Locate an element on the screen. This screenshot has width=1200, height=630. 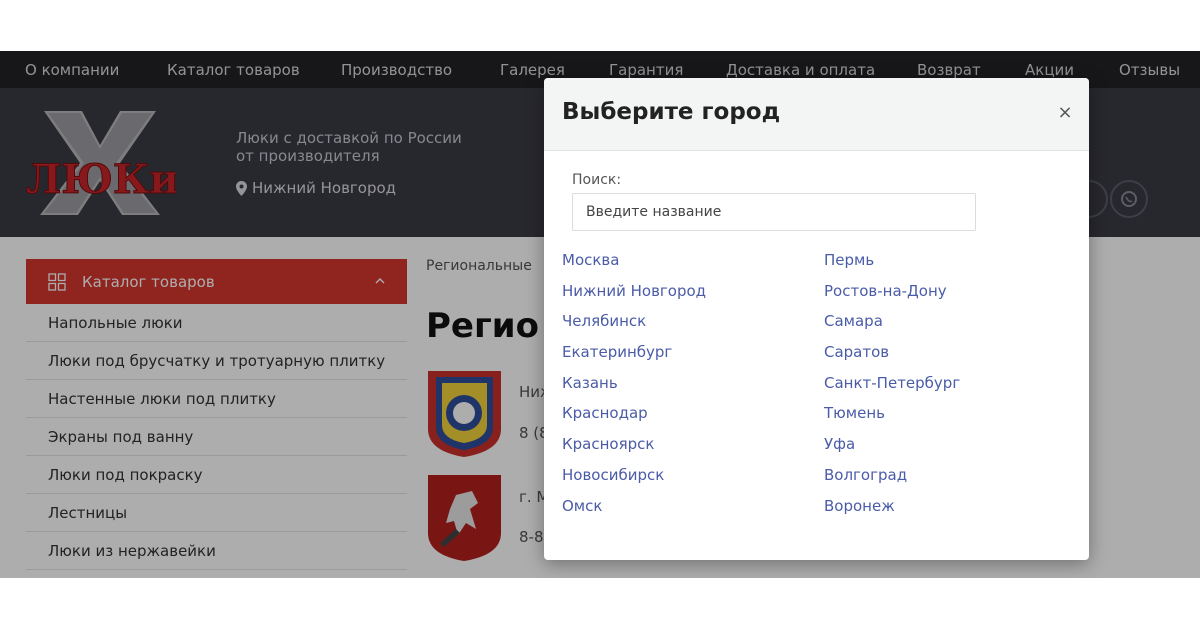
city-link-yekaterinburg: Екатеринбург is located at coordinates (634, 355).